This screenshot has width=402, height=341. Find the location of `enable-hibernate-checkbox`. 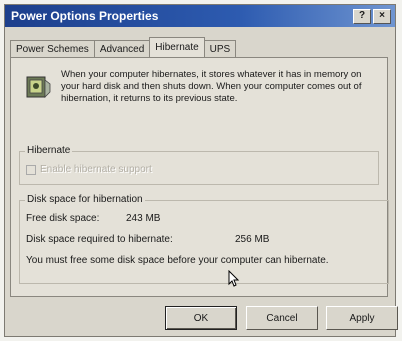

enable-hibernate-checkbox is located at coordinates (31, 169).